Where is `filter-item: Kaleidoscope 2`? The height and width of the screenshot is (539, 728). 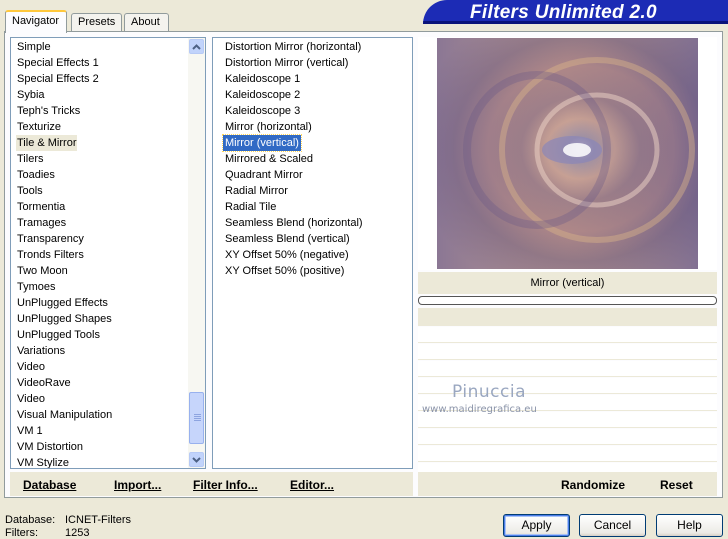 filter-item: Kaleidoscope 2 is located at coordinates (262, 95).